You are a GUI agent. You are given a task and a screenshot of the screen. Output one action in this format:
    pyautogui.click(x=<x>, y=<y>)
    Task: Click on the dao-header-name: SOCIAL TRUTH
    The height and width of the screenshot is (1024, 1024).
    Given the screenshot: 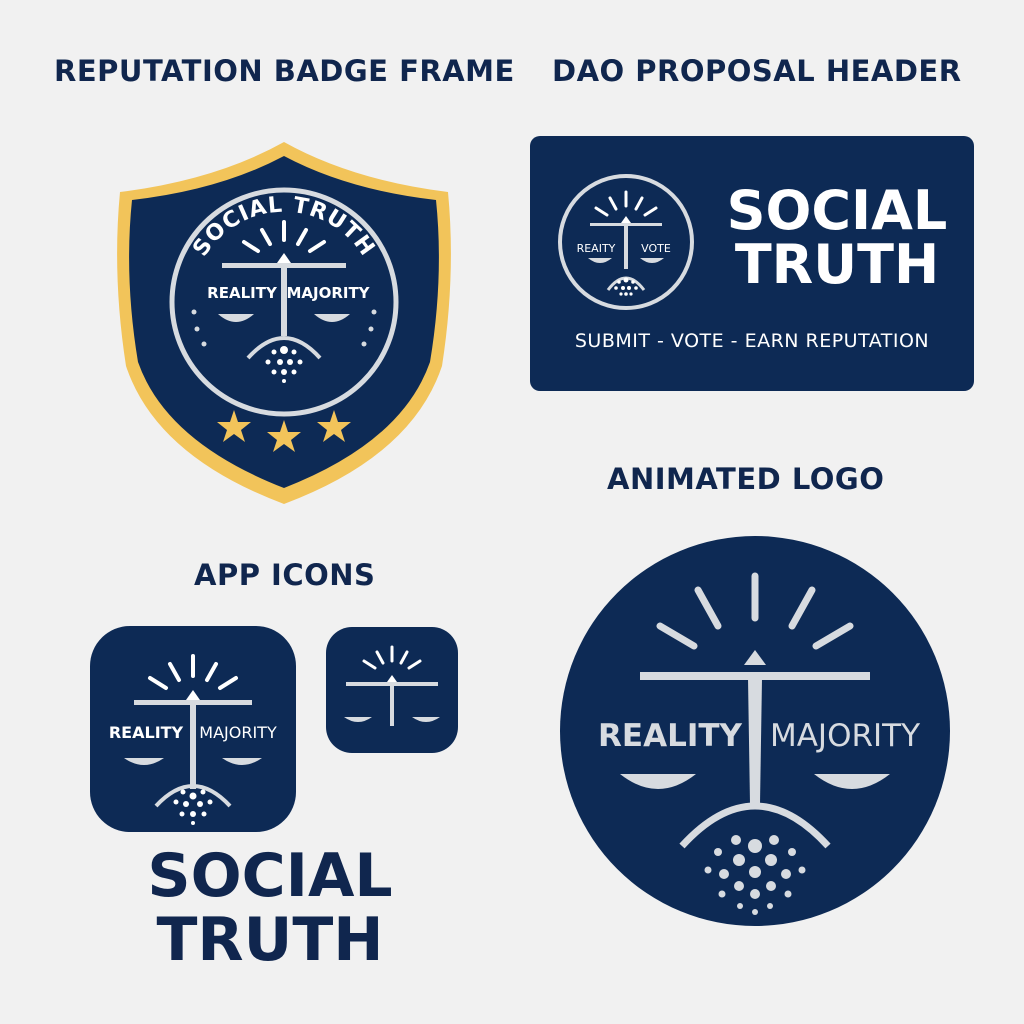 What is the action you would take?
    pyautogui.click(x=837, y=238)
    